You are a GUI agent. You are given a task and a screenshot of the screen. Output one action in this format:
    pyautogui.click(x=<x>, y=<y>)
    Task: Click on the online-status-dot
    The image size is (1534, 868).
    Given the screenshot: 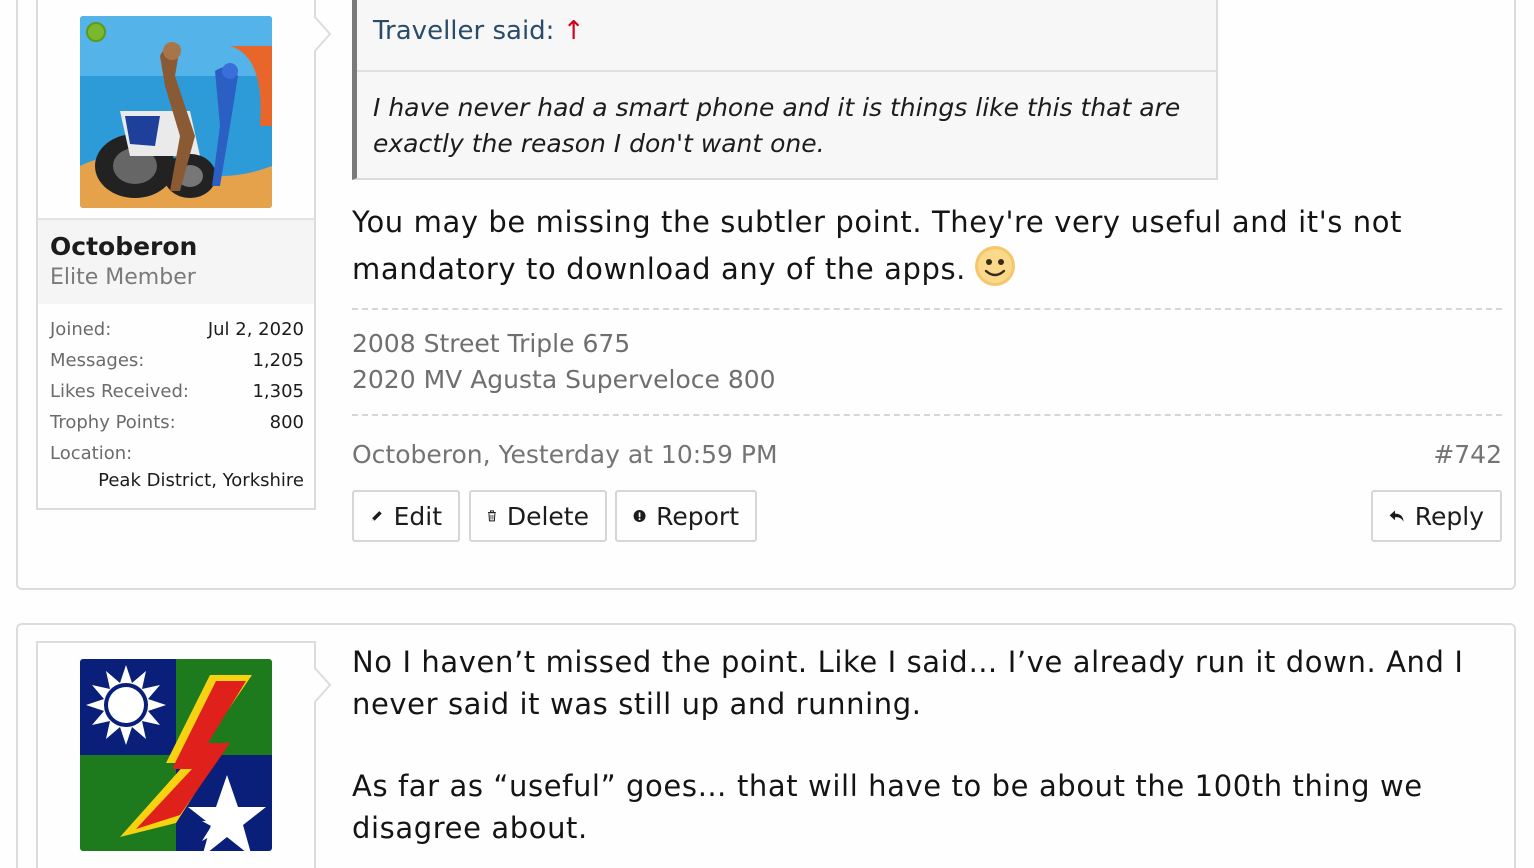 What is the action you would take?
    pyautogui.click(x=96, y=32)
    